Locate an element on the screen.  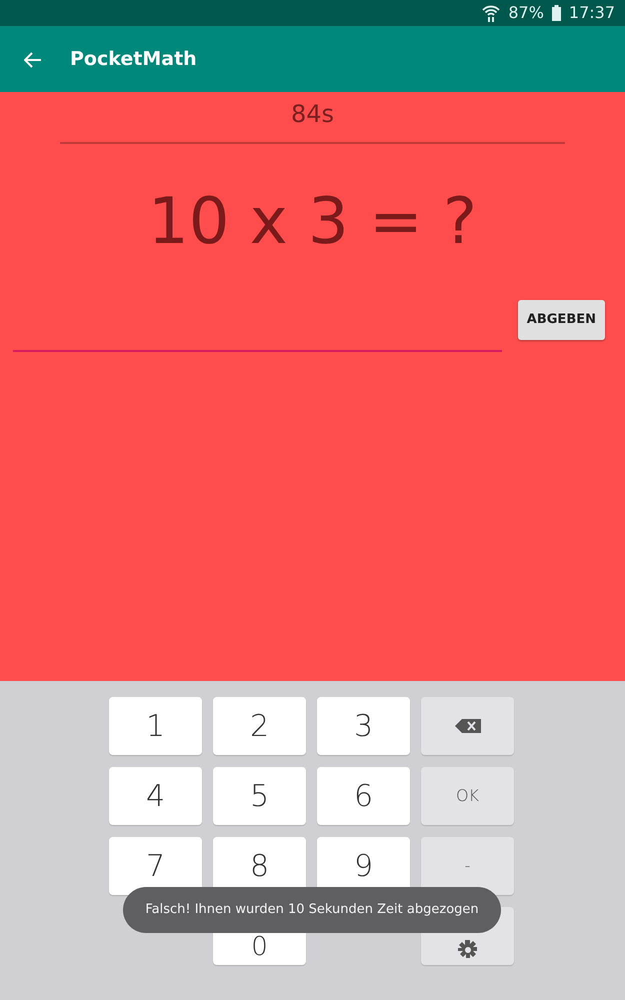
backspace-key is located at coordinates (467, 726).